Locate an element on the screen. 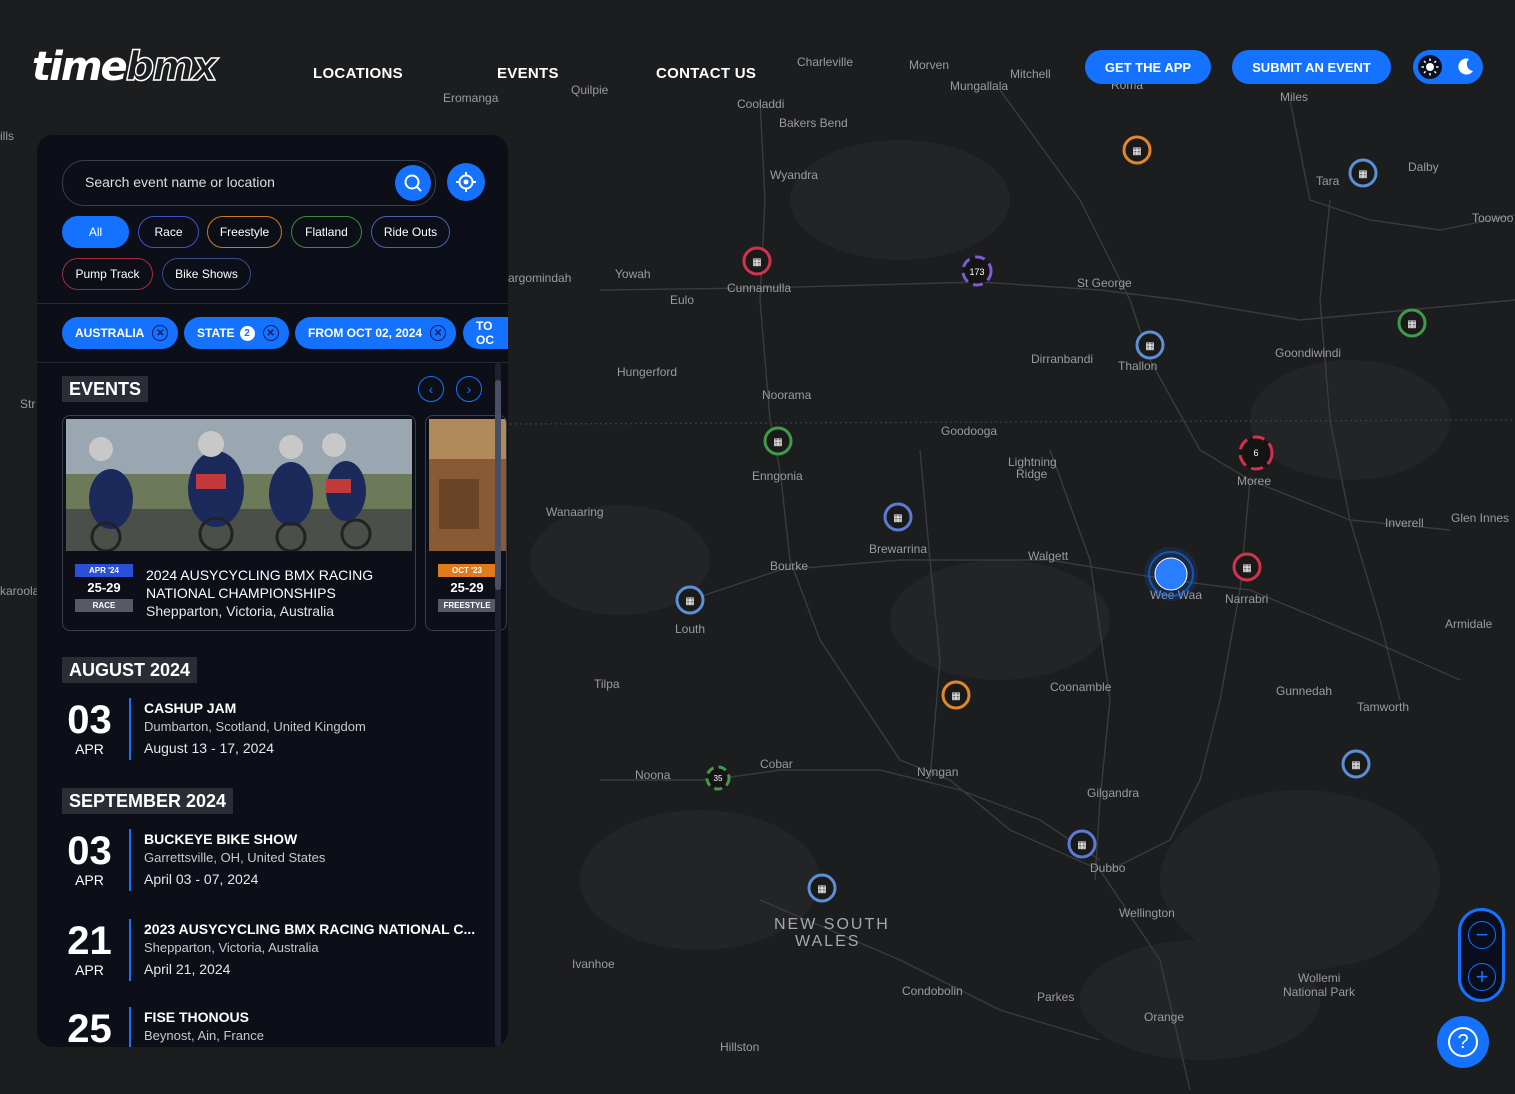  svg-text: Glen Innes is located at coordinates (1480, 518).